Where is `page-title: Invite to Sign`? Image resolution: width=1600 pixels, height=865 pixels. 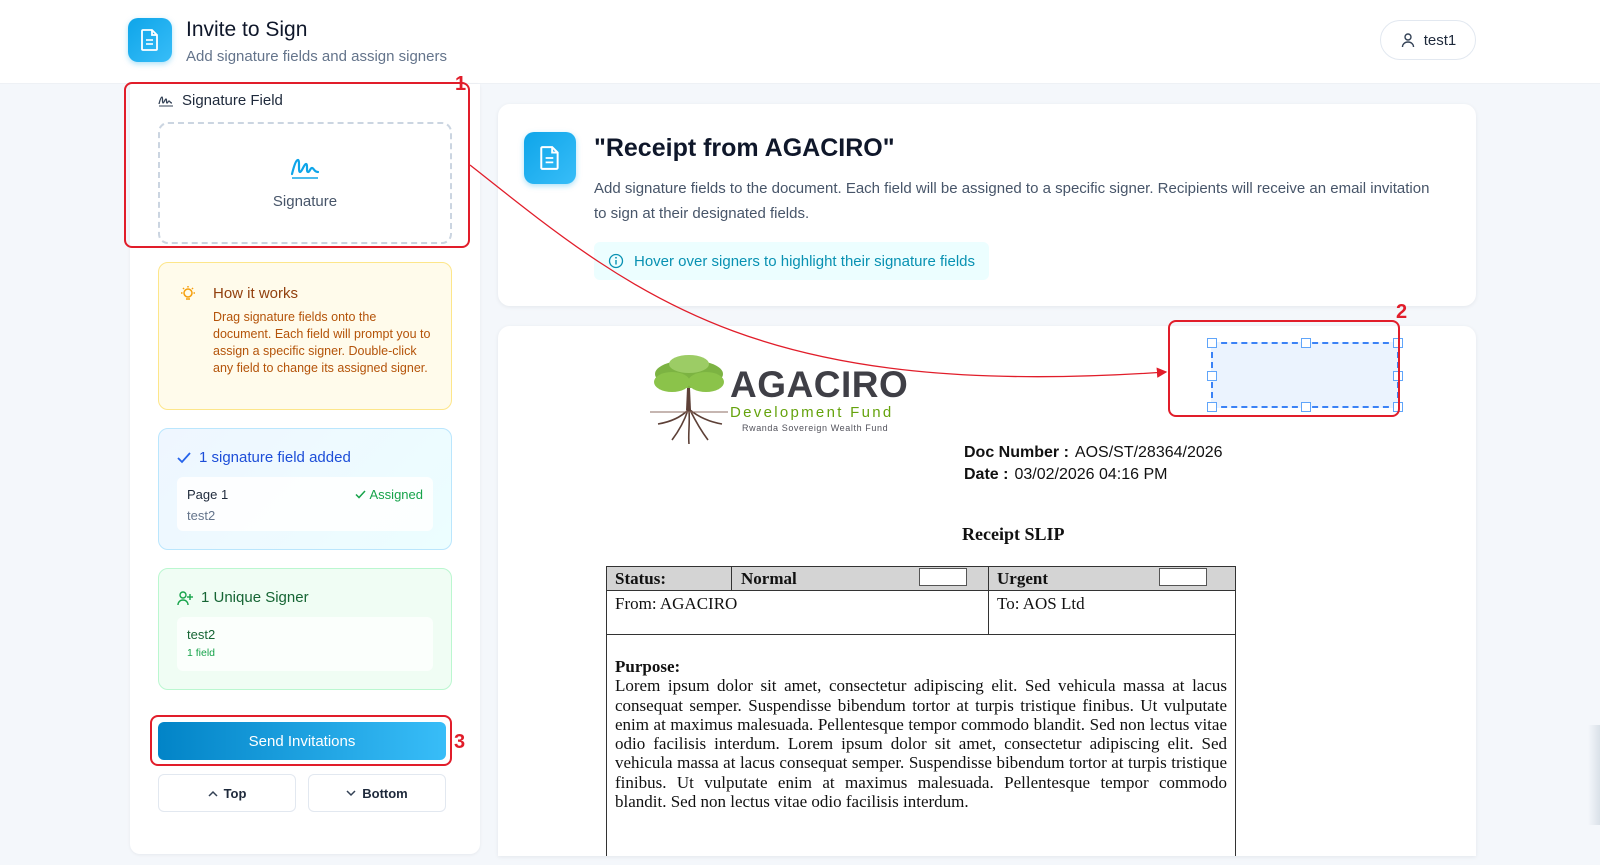
page-title: Invite to Sign is located at coordinates (247, 29).